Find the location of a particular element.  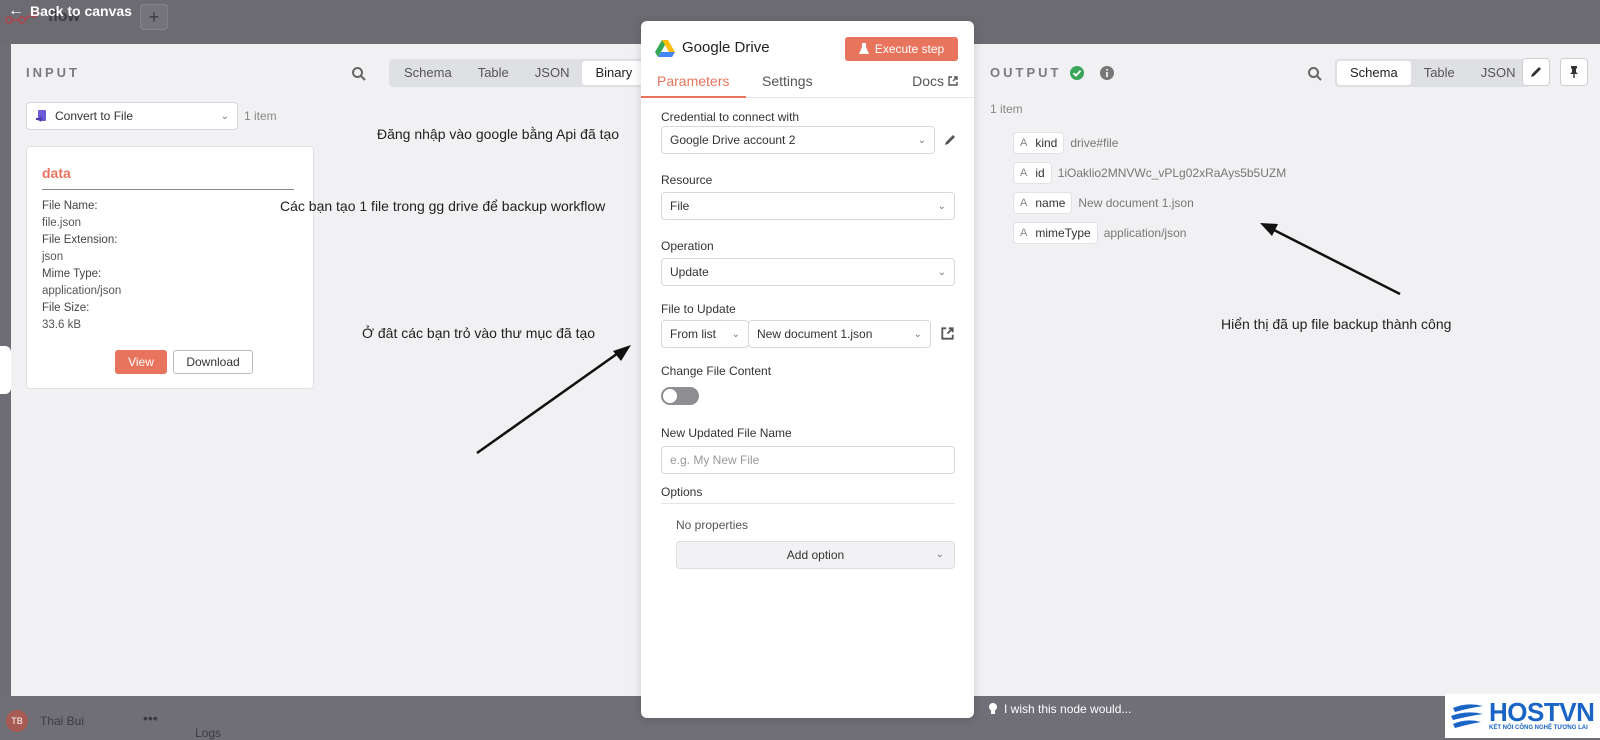

download-button: Download is located at coordinates (213, 362).